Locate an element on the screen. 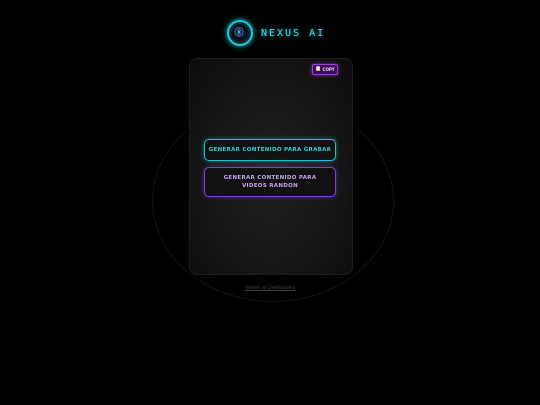 The height and width of the screenshot is (405, 540). neural-brain-icon is located at coordinates (240, 33).